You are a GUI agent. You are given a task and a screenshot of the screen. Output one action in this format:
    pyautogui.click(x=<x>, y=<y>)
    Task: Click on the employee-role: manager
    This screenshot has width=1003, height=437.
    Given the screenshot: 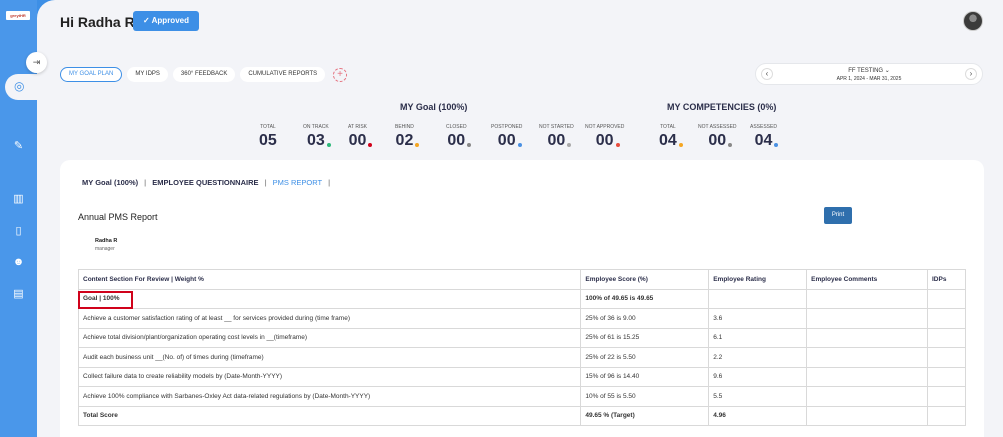 What is the action you would take?
    pyautogui.click(x=105, y=249)
    